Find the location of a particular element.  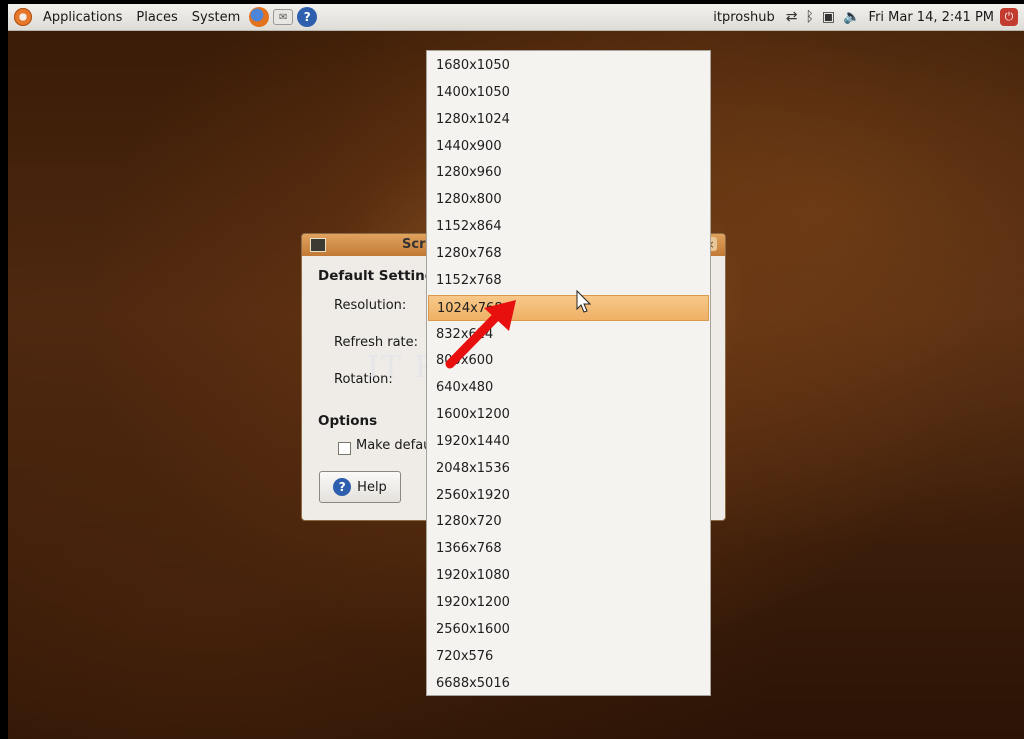

clock: Fri Mar 14, 2:41 PM is located at coordinates (931, 17).